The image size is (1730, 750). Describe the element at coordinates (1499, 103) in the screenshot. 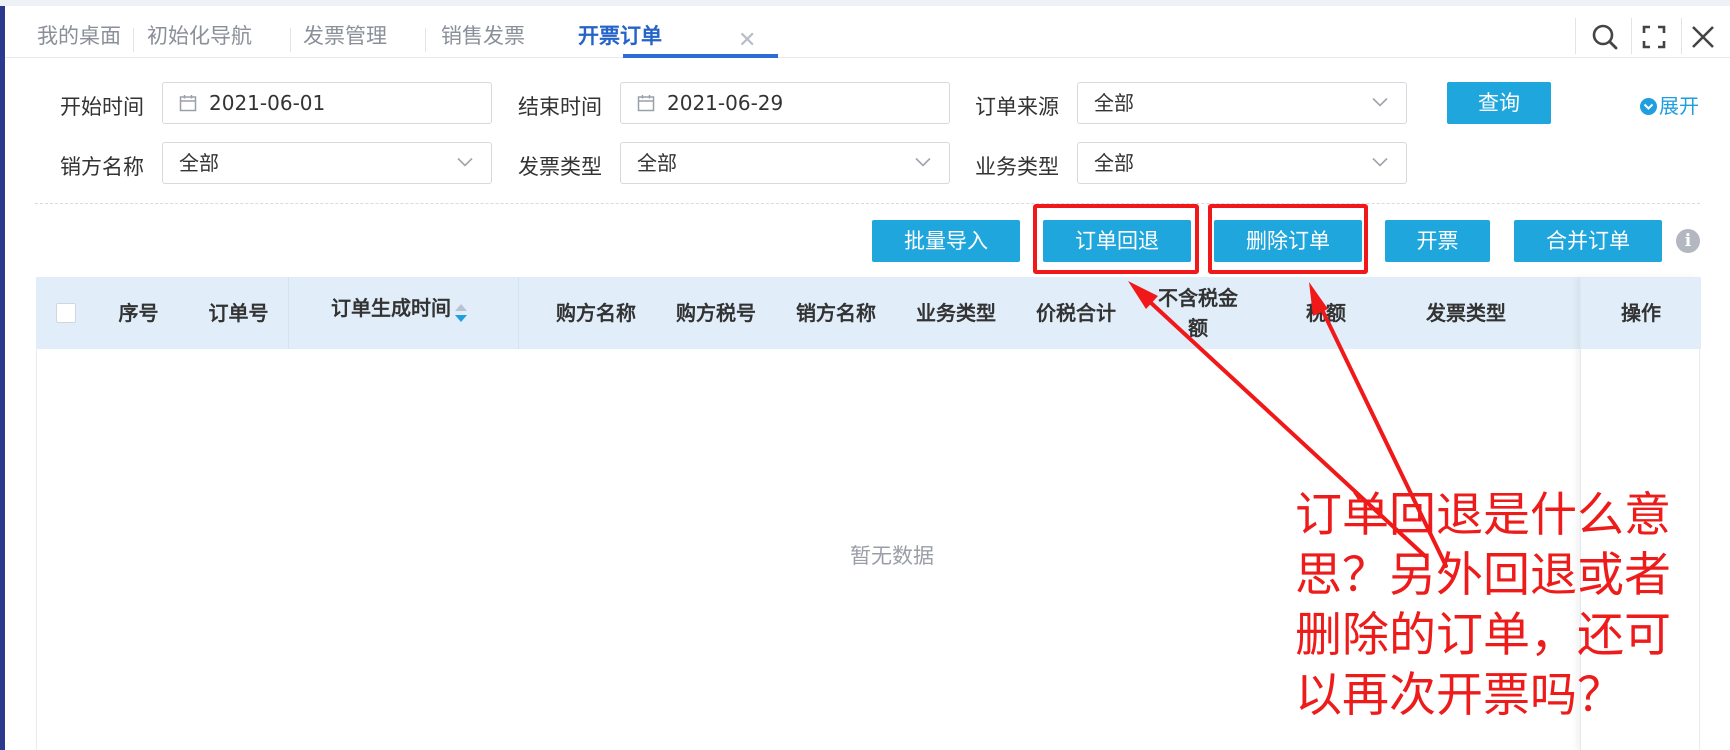

I see `query-button: 查询` at that location.